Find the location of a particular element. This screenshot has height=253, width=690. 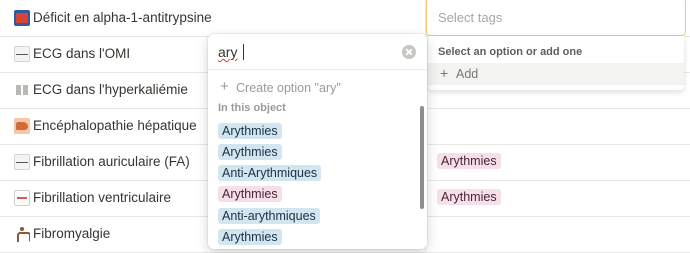

row-title: ECG dans l'OMI is located at coordinates (82, 53).